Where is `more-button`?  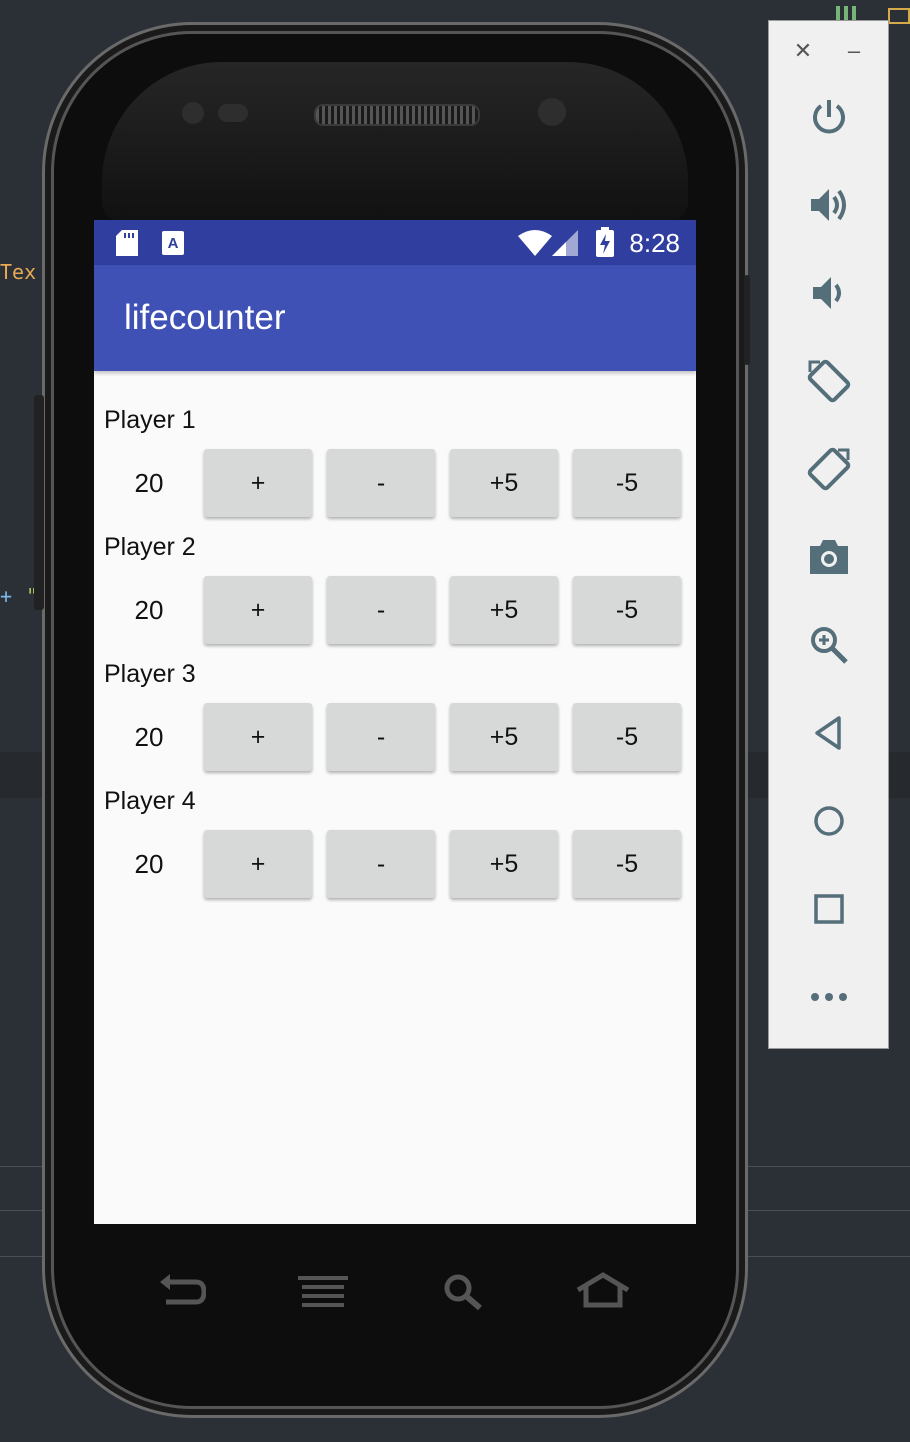 more-button is located at coordinates (829, 997).